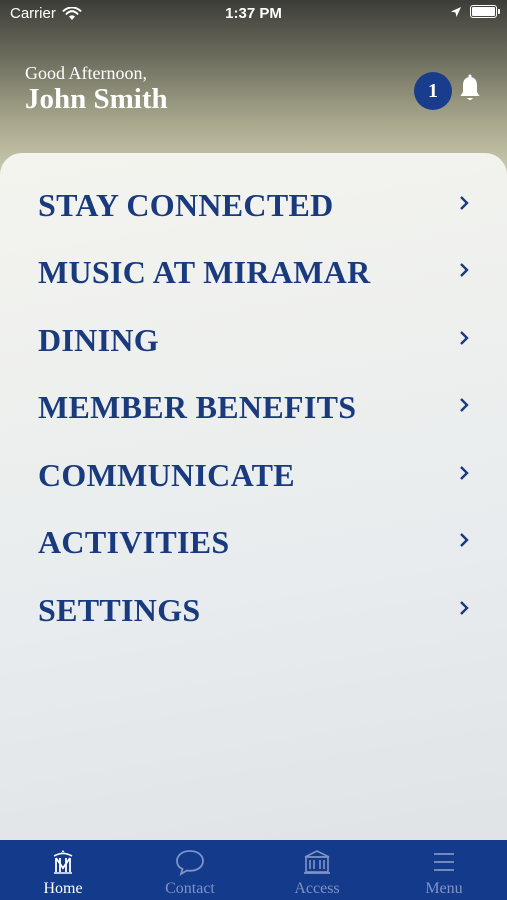  Describe the element at coordinates (134, 542) in the screenshot. I see `menu-item-label: ACTIVITIES` at that location.